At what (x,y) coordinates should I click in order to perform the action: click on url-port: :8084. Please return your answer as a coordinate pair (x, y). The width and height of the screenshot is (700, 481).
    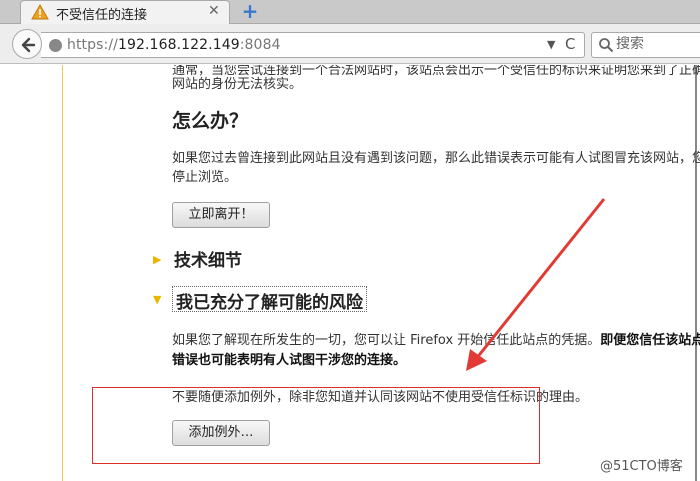
    Looking at the image, I should click on (260, 45).